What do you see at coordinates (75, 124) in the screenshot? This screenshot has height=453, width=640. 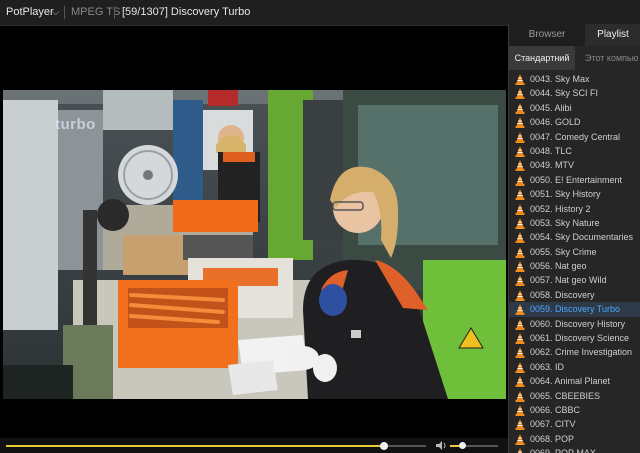 I see `channel-watermark: turbo` at bounding box center [75, 124].